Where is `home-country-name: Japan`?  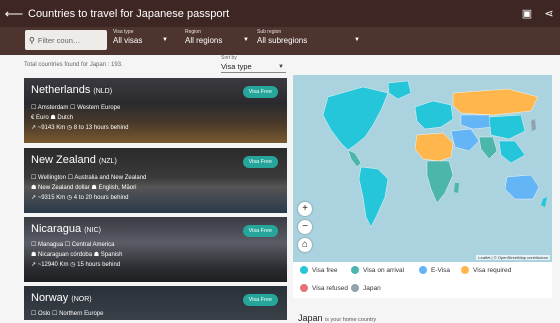
home-country-name: Japan is located at coordinates (310, 318).